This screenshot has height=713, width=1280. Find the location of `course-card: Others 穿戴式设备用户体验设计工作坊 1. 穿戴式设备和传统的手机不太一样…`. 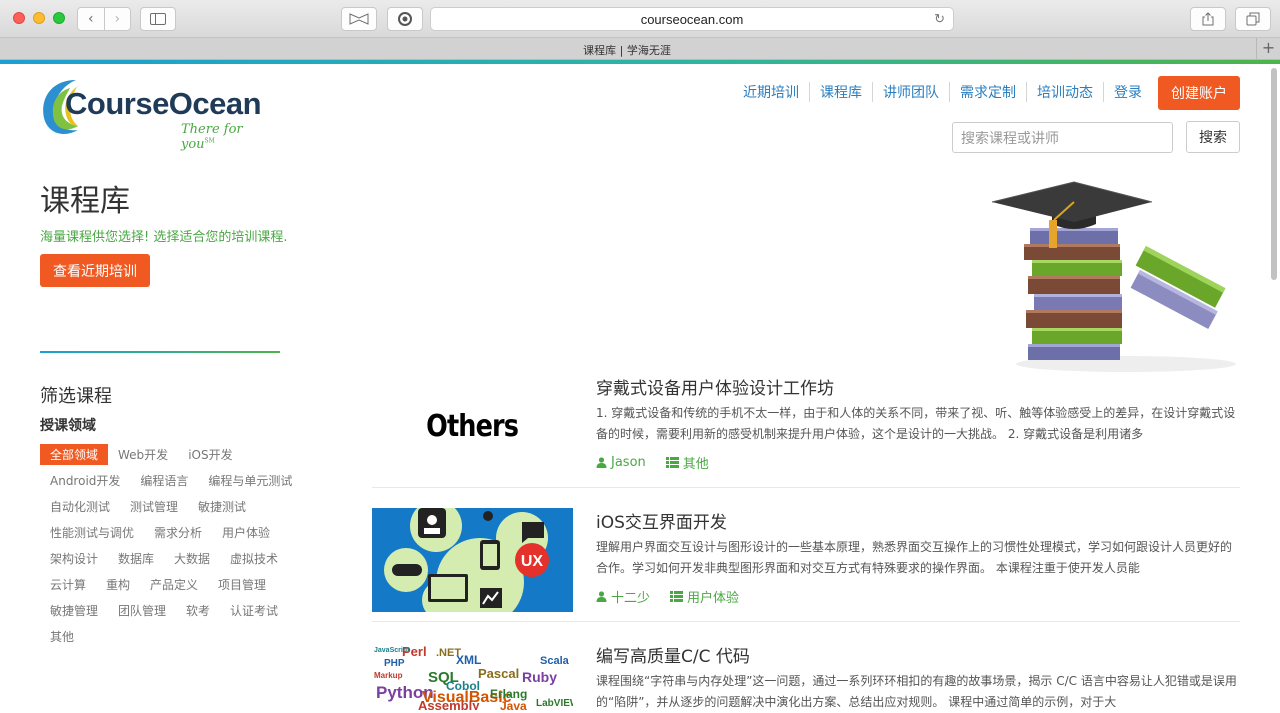

course-card: Others 穿戴式设备用户体验设计工作坊 1. 穿戴式设备和传统的手机不太一样… is located at coordinates (806, 426).